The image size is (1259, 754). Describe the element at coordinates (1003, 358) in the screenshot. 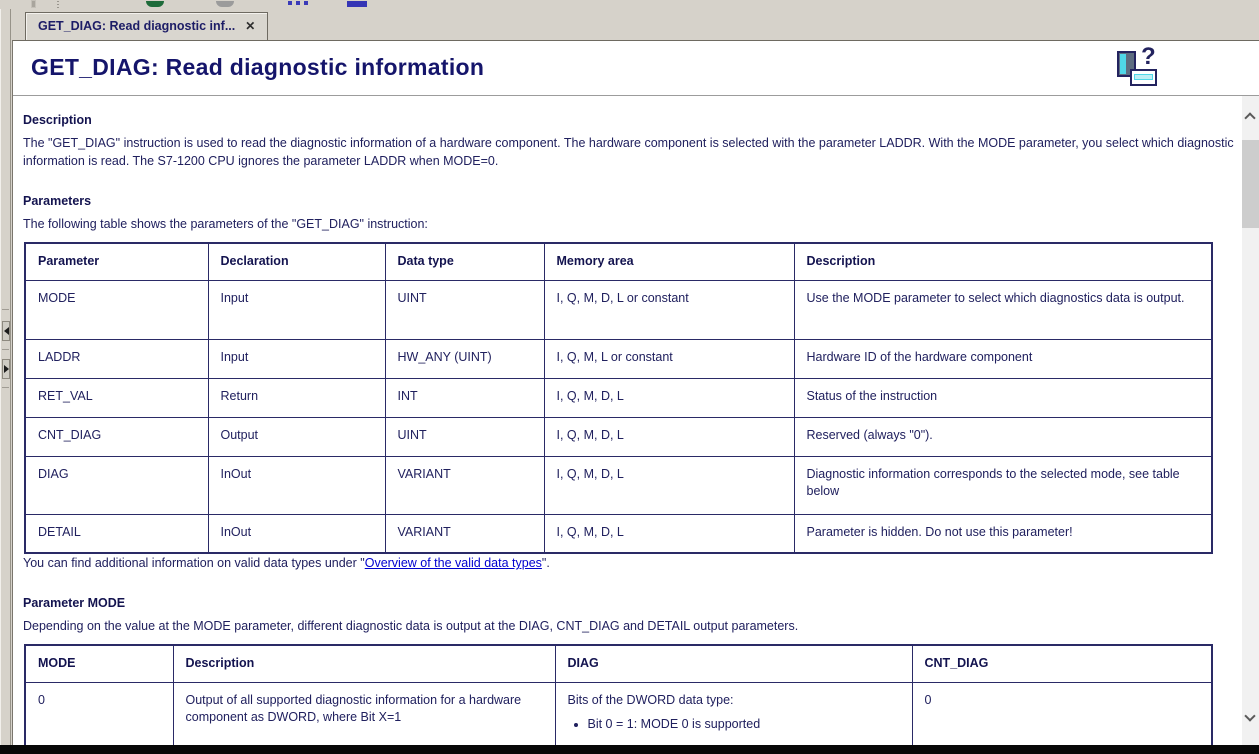

I see `cell-description: Hardware ID of the hardware component` at that location.